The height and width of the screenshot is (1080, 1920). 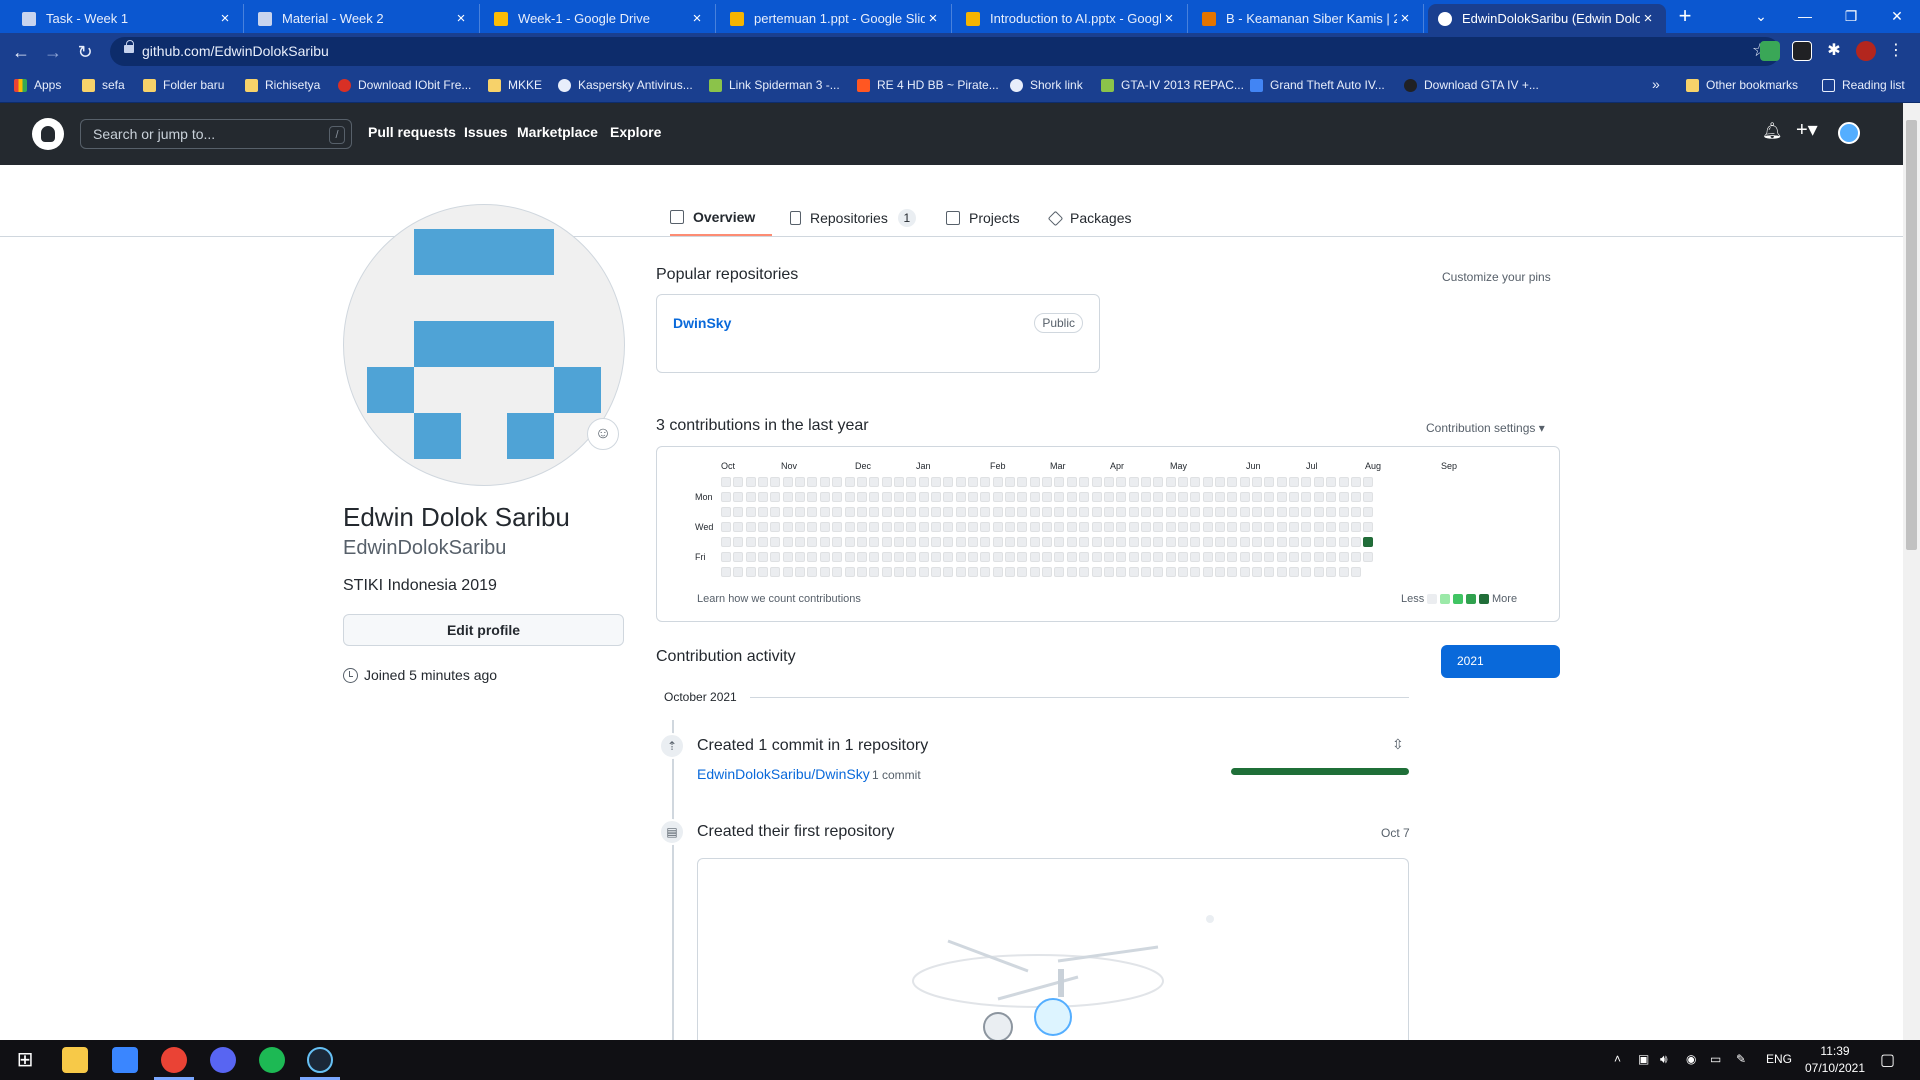 What do you see at coordinates (25, 1060) in the screenshot?
I see `windows-start-icon: ⊞` at bounding box center [25, 1060].